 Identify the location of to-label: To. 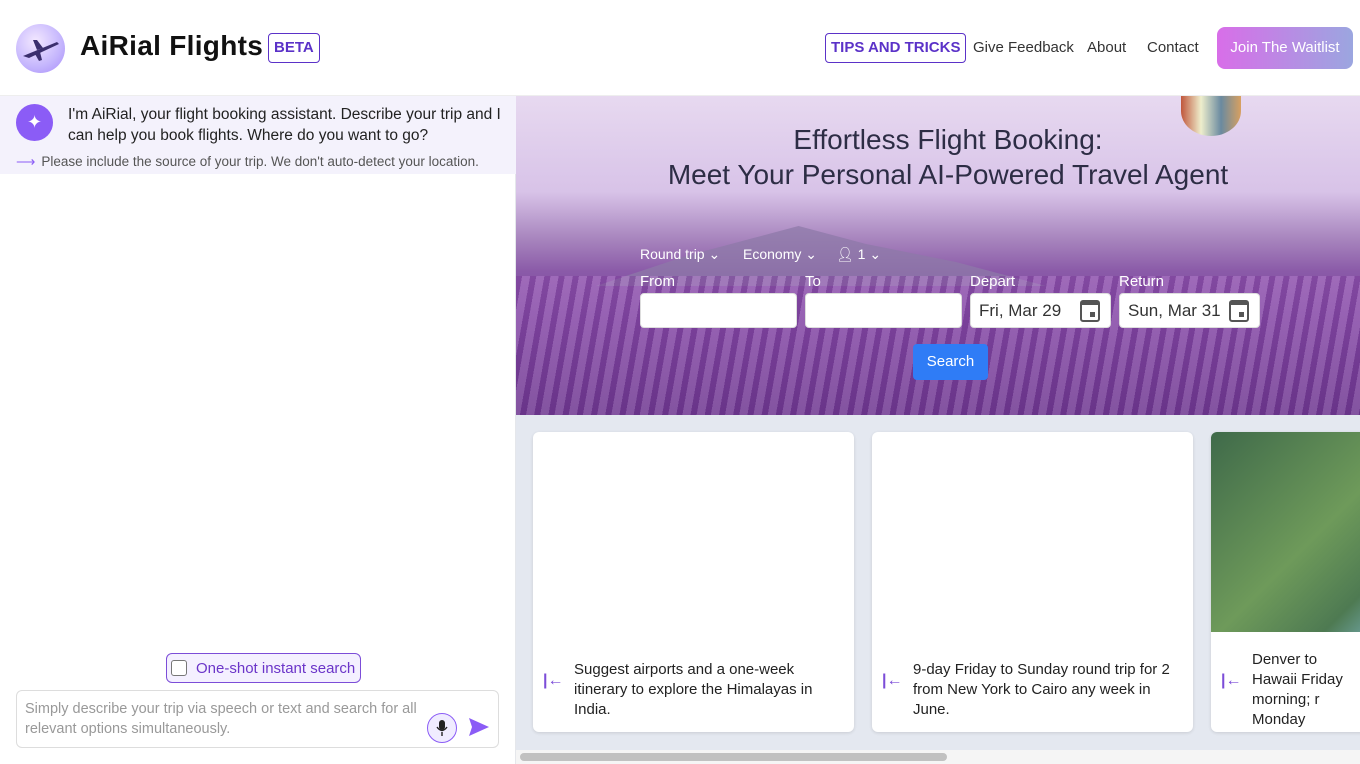
(813, 281).